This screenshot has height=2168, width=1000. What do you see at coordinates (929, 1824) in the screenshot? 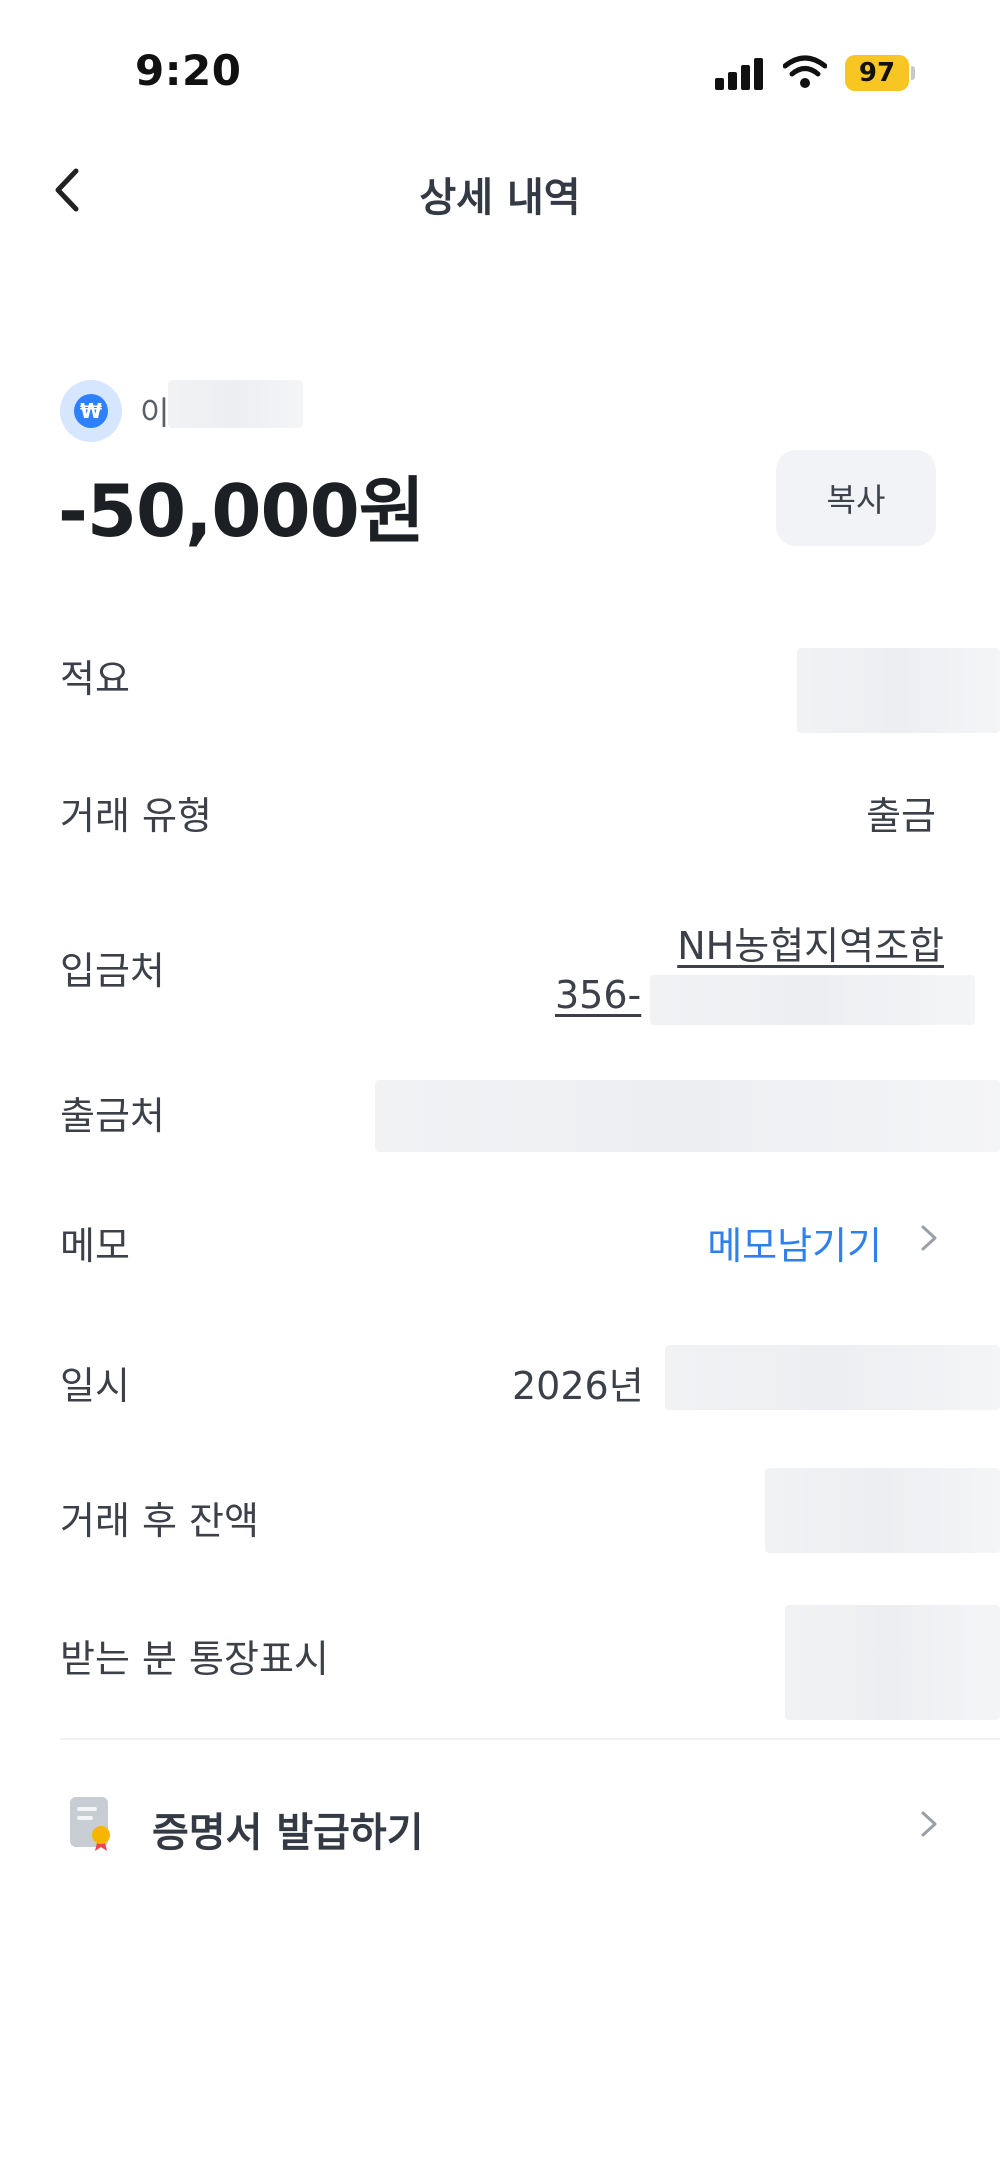
I see `certificate-chevron-right-icon` at bounding box center [929, 1824].